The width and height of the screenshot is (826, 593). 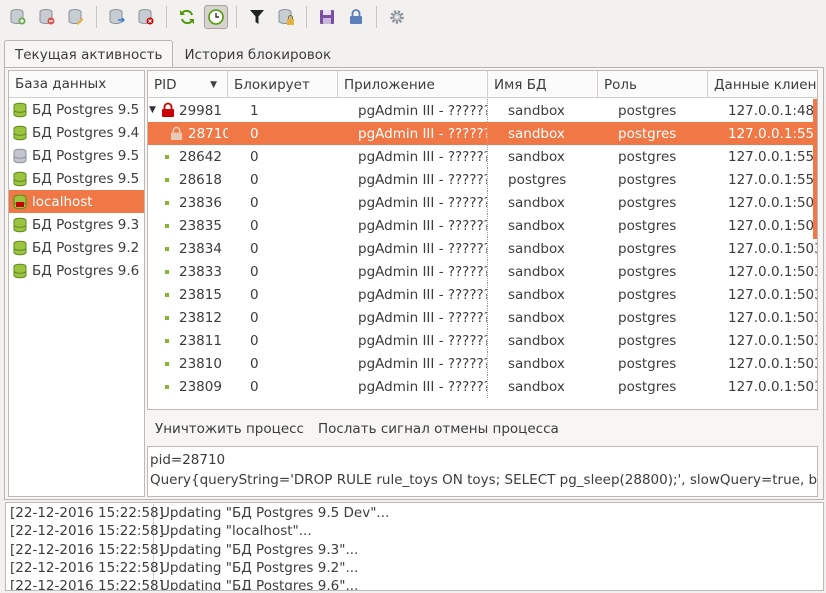 I want to click on tab-current-activity: Текущая активность, so click(x=89, y=54).